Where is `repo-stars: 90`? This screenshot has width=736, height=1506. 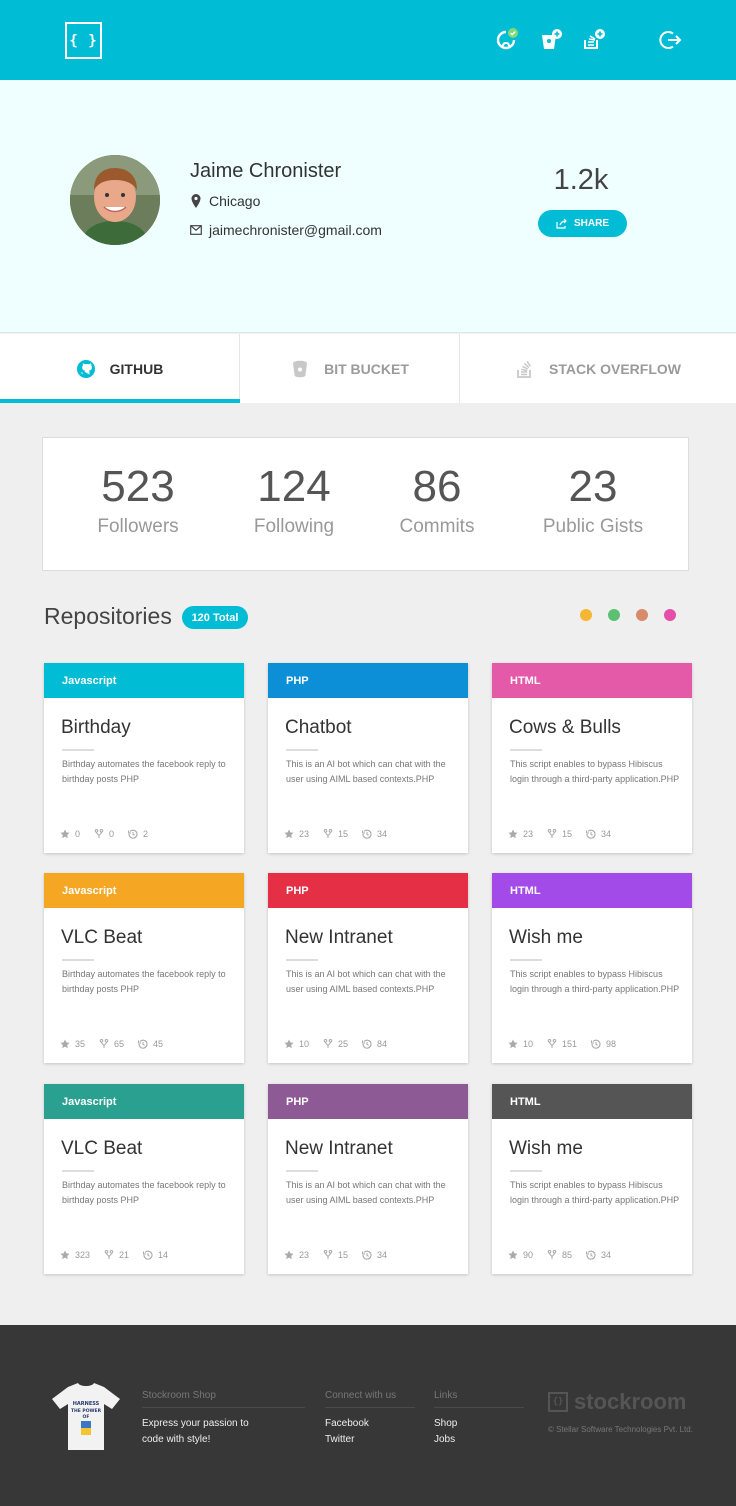 repo-stars: 90 is located at coordinates (520, 1255).